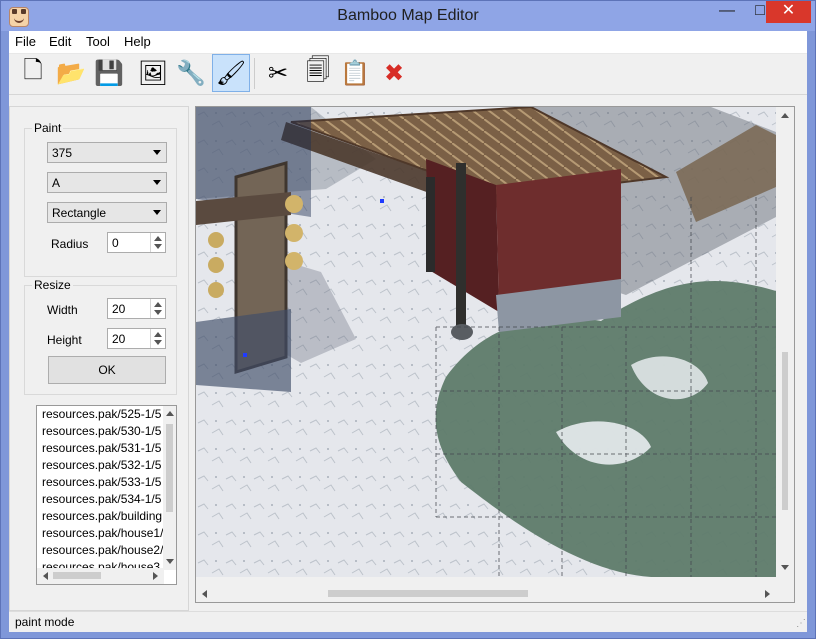 This screenshot has height=639, width=816. I want to click on map-horizontal-scrollbar, so click(486, 593).